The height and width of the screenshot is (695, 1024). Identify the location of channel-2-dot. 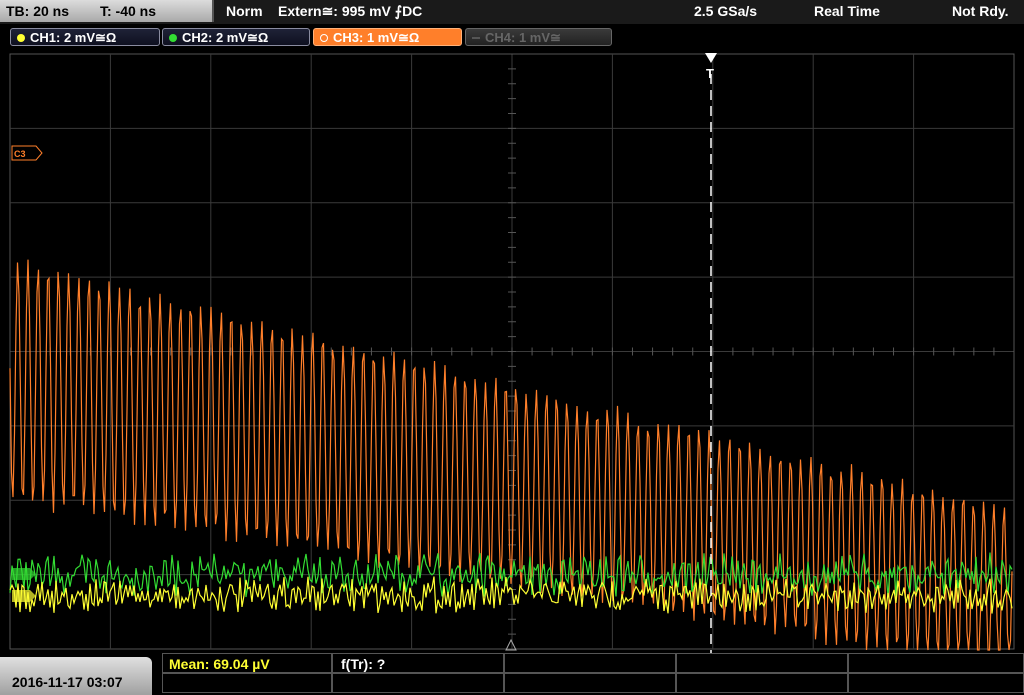
(173, 38).